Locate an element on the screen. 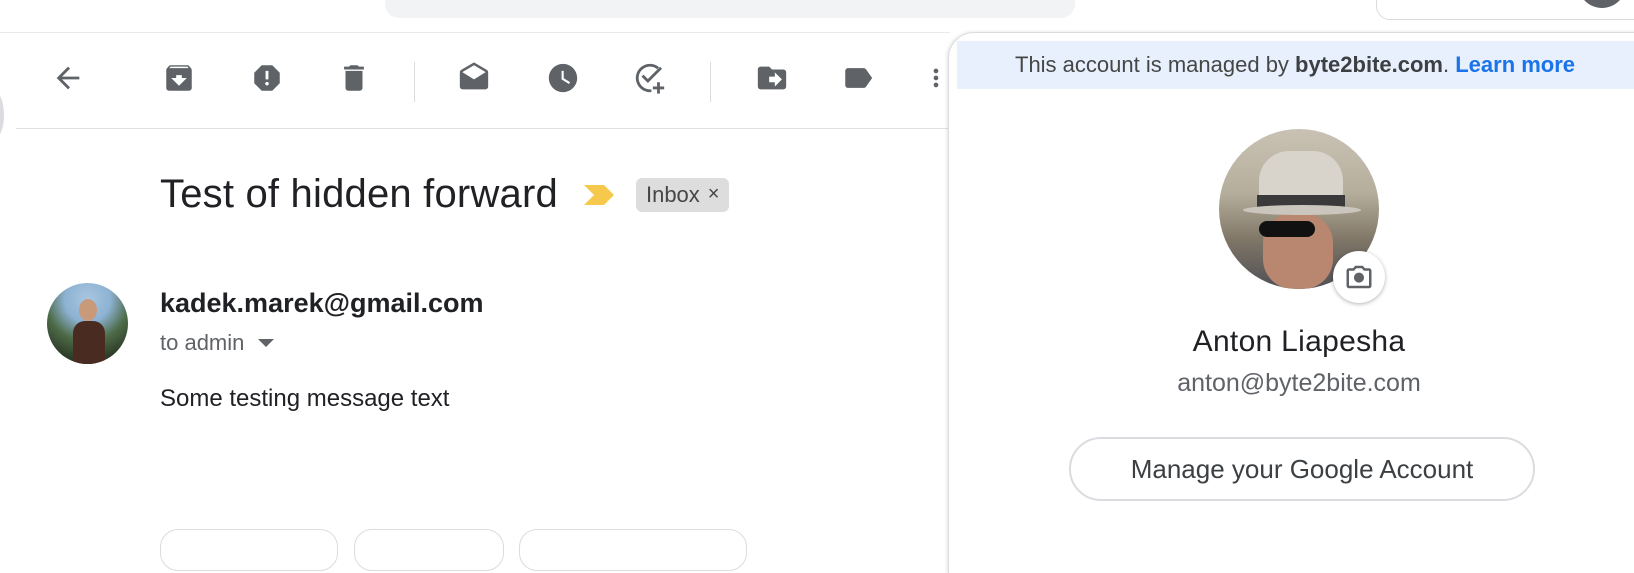 This screenshot has width=1634, height=573. message-toolbar is located at coordinates (475, 82).